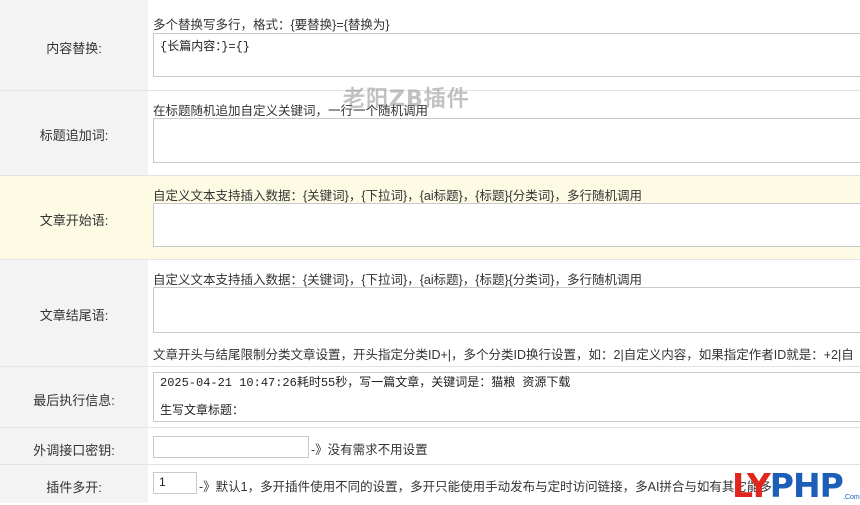  I want to click on logo-sub: .Com, so click(851, 497).